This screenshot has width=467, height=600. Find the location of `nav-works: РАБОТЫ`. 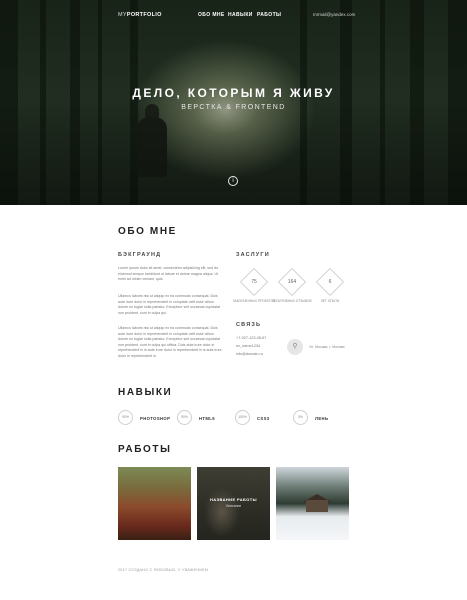

nav-works: РАБОТЫ is located at coordinates (269, 15).